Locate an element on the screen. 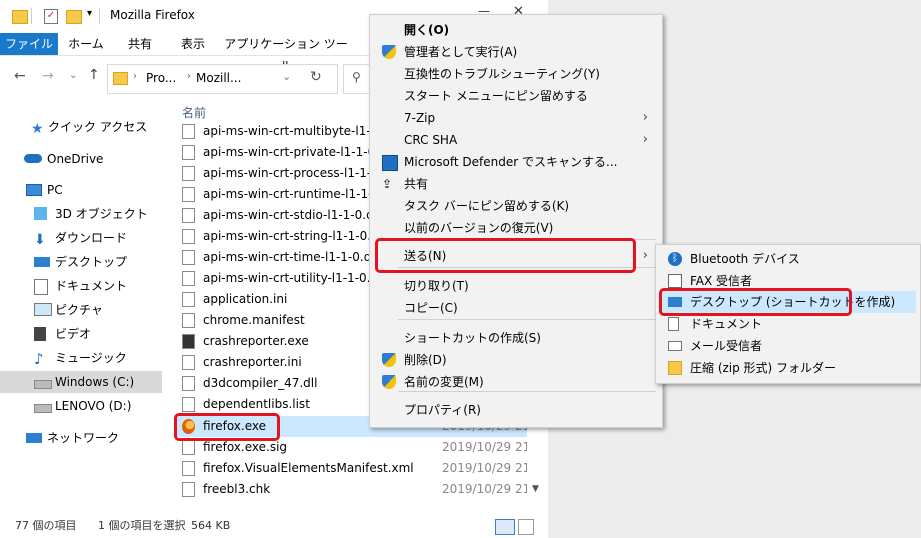 Image resolution: width=921 pixels, height=538 pixels. address-field: › Pro... › Mozill... ⌄ ↻ is located at coordinates (222, 79).